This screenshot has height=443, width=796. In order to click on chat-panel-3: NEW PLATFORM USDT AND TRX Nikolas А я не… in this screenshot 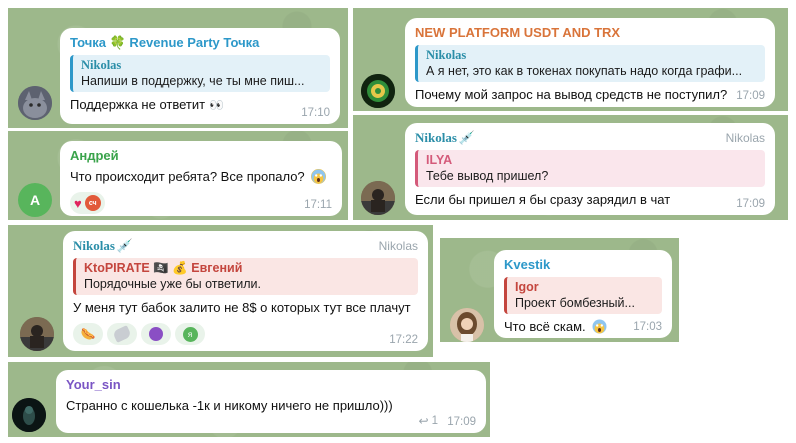, I will do `click(570, 59)`.